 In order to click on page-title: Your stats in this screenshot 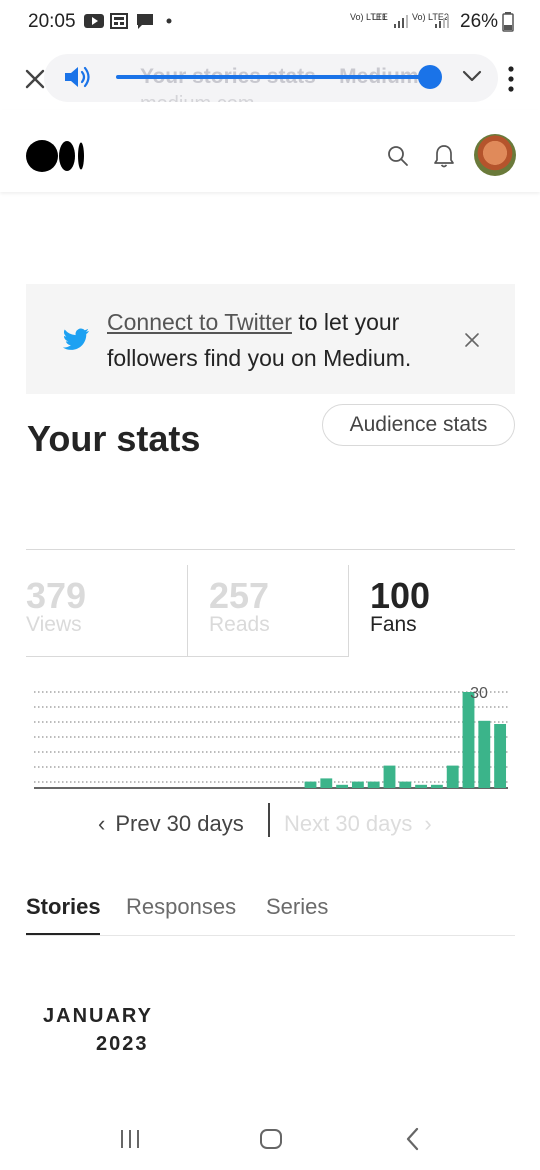, I will do `click(114, 438)`.